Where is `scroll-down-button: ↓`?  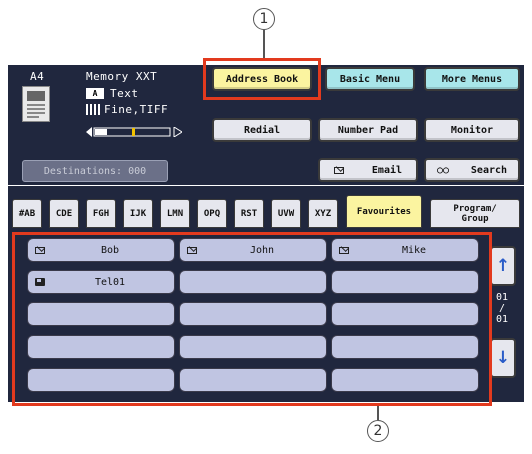 scroll-down-button: ↓ is located at coordinates (503, 358).